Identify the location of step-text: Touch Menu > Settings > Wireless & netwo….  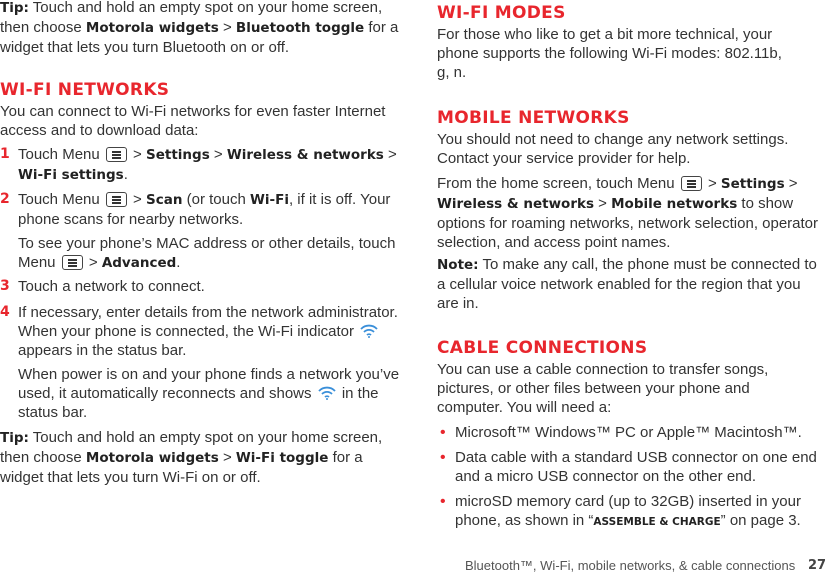
(207, 164).